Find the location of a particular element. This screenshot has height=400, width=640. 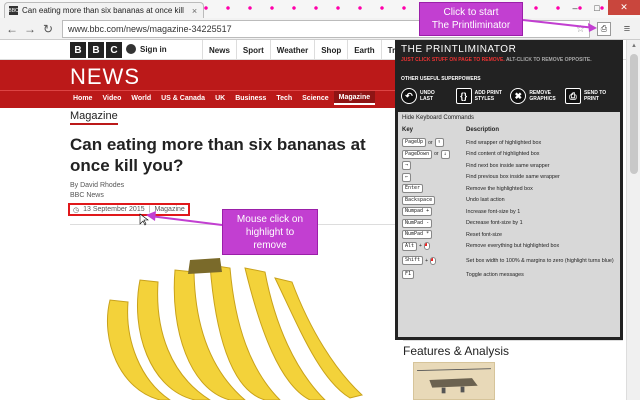

sign-in-label: Sign in is located at coordinates (153, 49).